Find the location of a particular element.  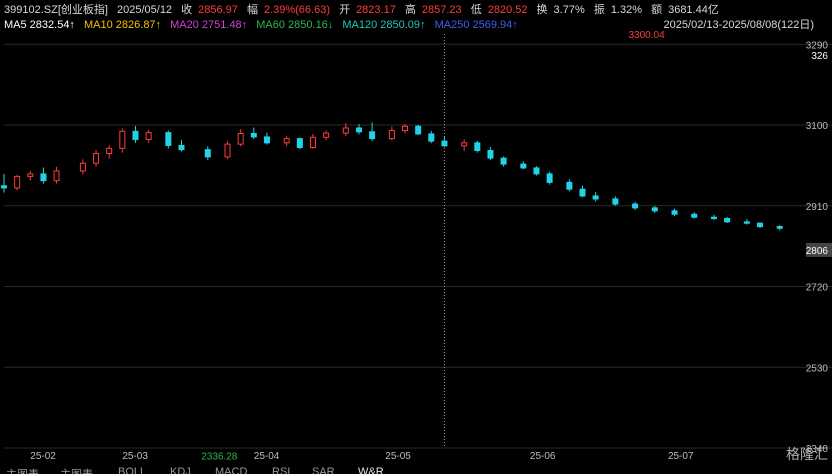

x-tick-label: 25-05 is located at coordinates (398, 456).